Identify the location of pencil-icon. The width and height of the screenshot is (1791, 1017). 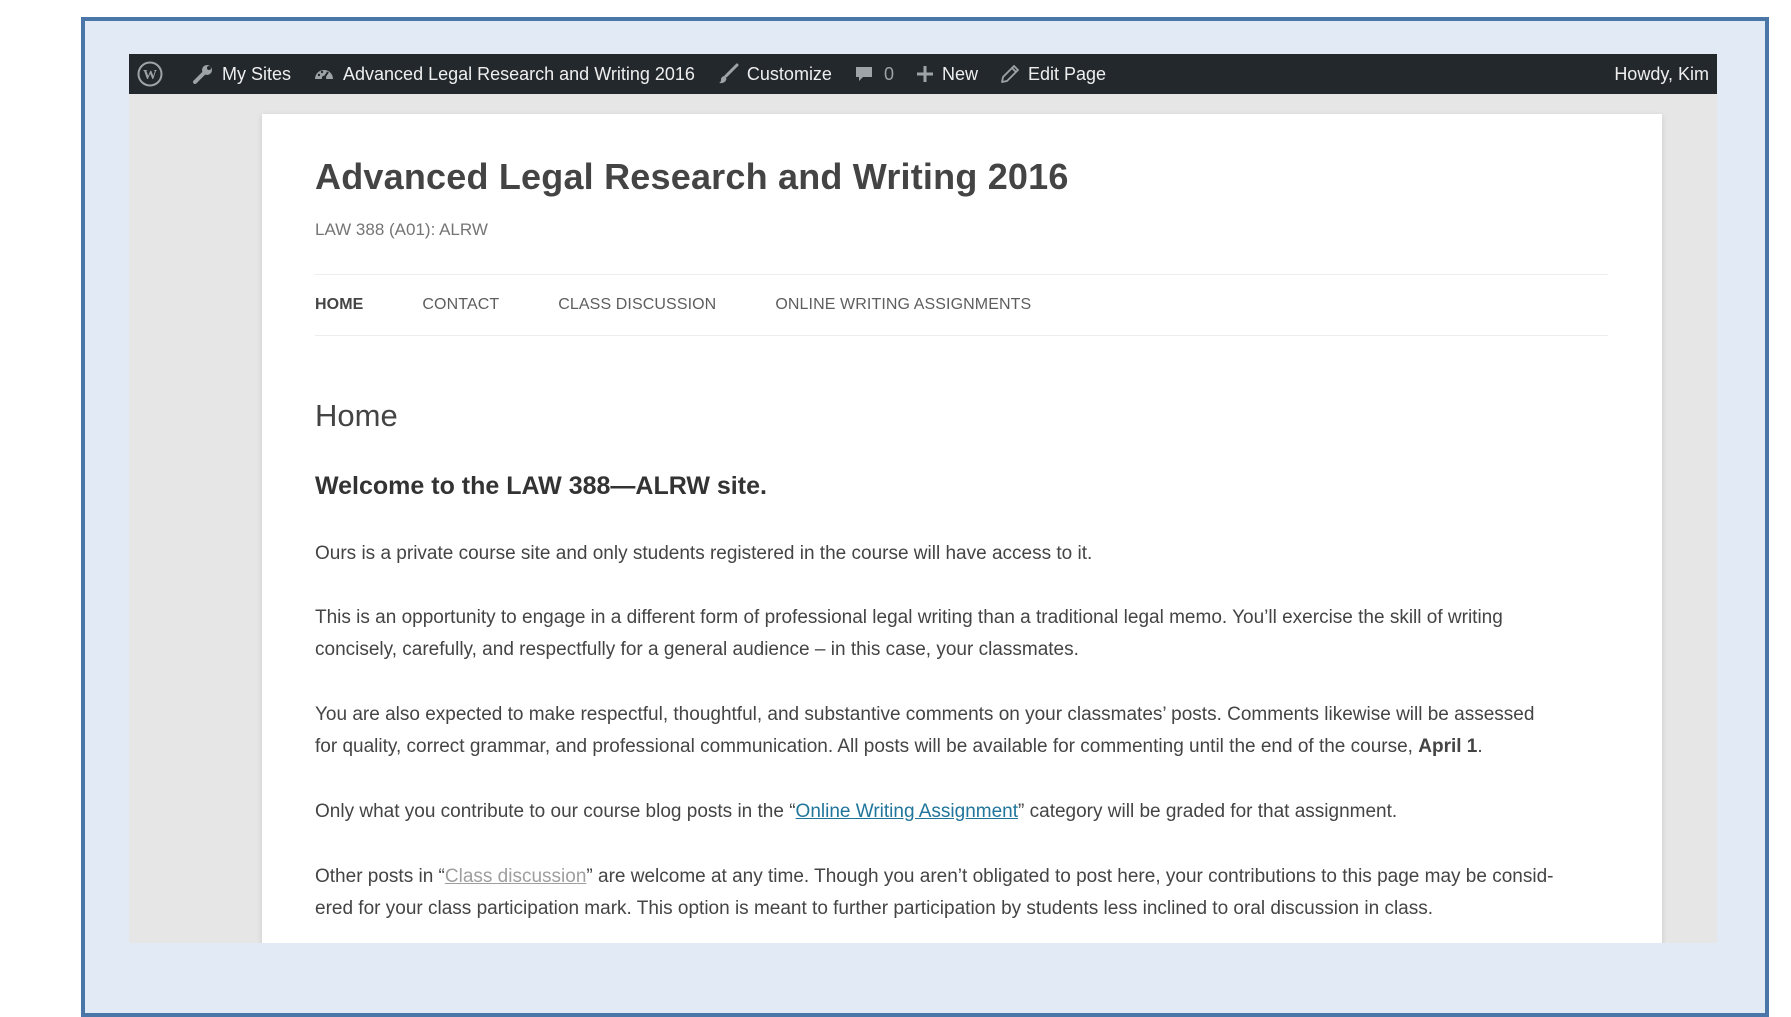
(1010, 74).